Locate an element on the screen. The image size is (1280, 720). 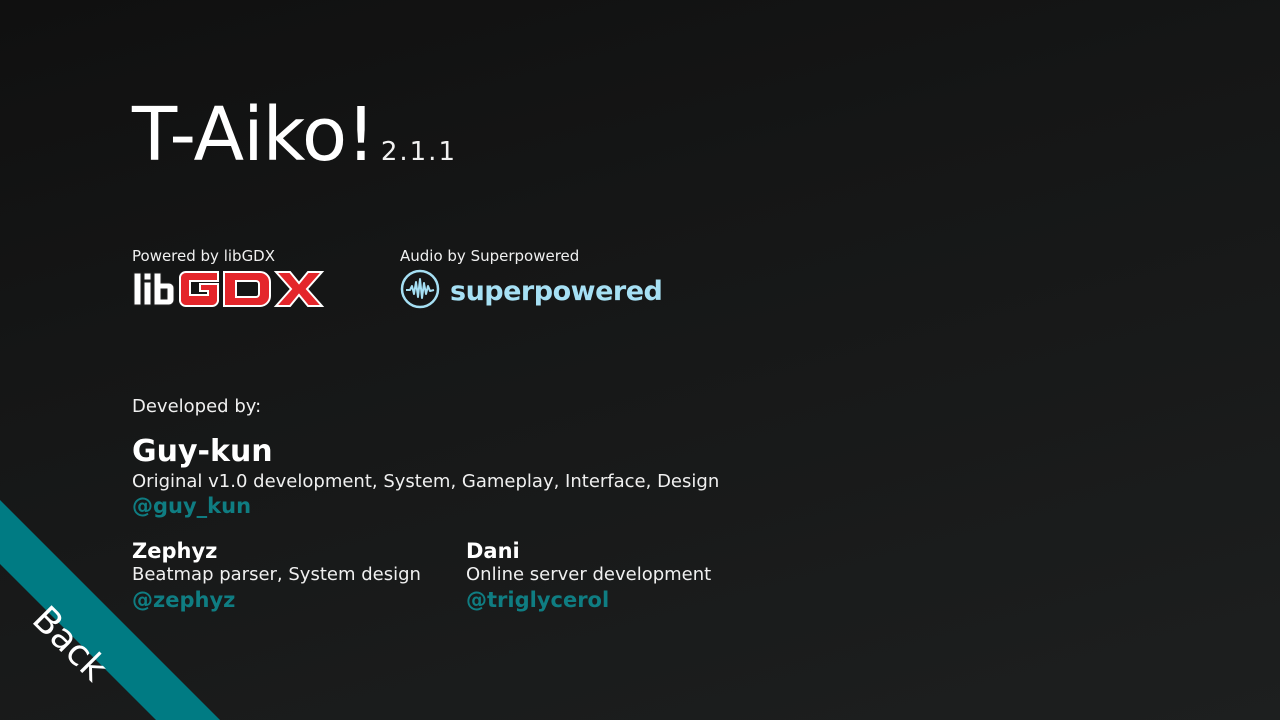
title-name: T-Aiko! is located at coordinates (254, 135).